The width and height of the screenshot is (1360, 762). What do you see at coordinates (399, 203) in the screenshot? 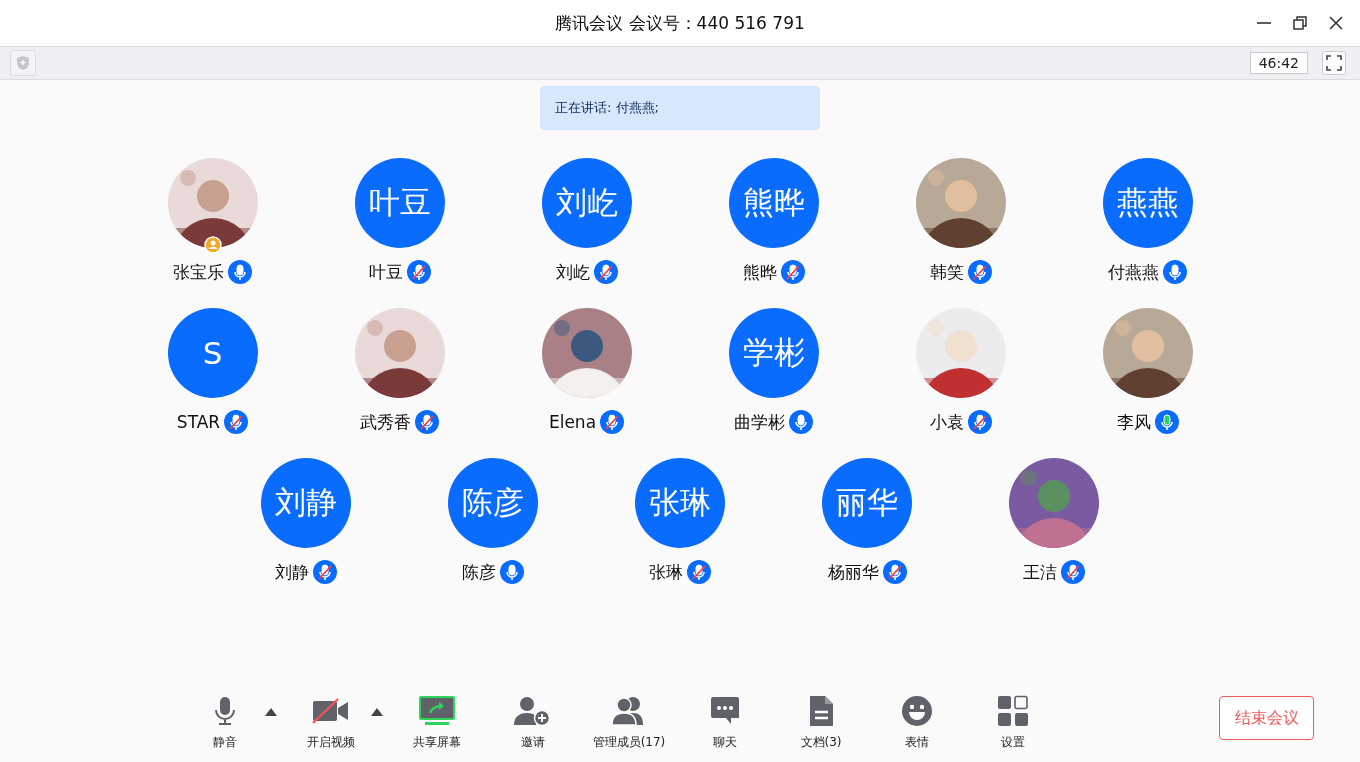
I see `avatar: 叶豆` at bounding box center [399, 203].